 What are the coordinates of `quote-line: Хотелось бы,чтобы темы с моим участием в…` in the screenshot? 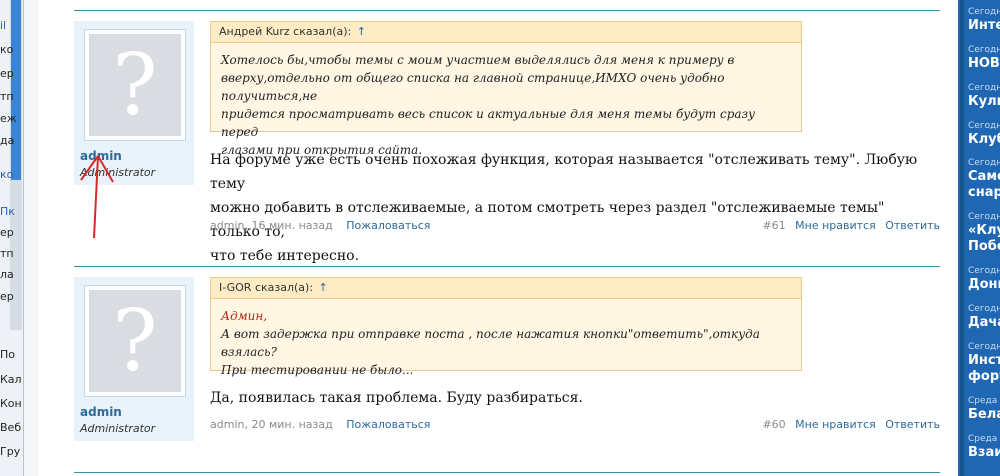 It's located at (478, 60).